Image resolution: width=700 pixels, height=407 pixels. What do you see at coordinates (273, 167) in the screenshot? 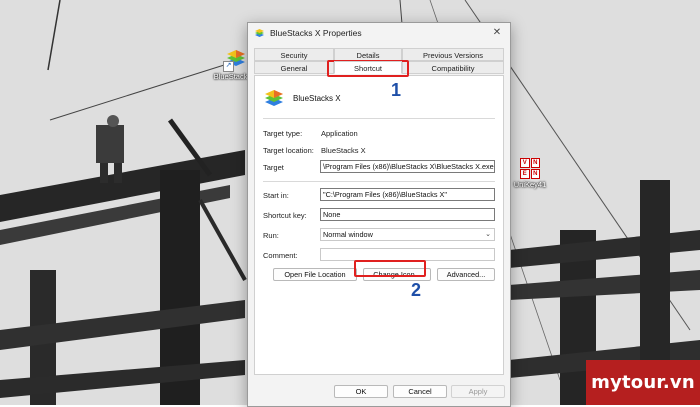
I see `target-label: Target` at bounding box center [273, 167].